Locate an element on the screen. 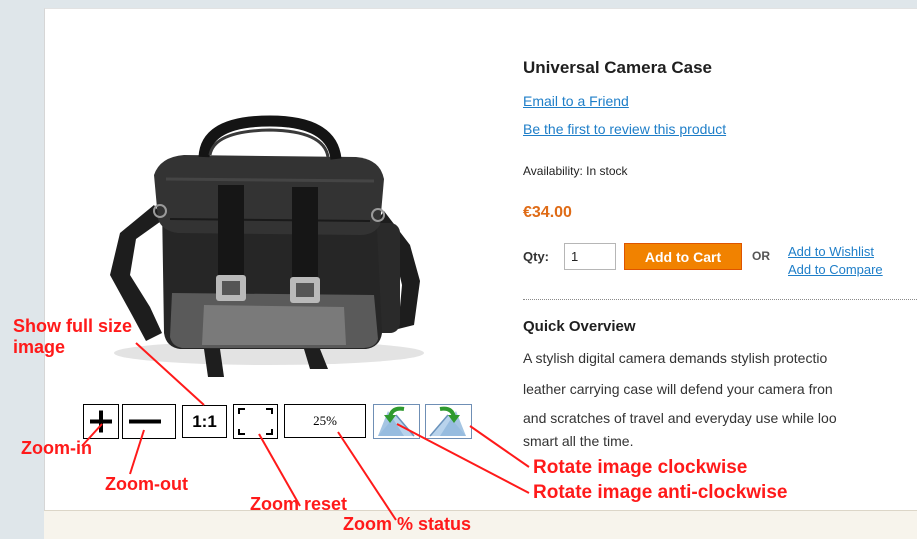 The image size is (917, 539). rotate-left-arrow-icon is located at coordinates (396, 421).